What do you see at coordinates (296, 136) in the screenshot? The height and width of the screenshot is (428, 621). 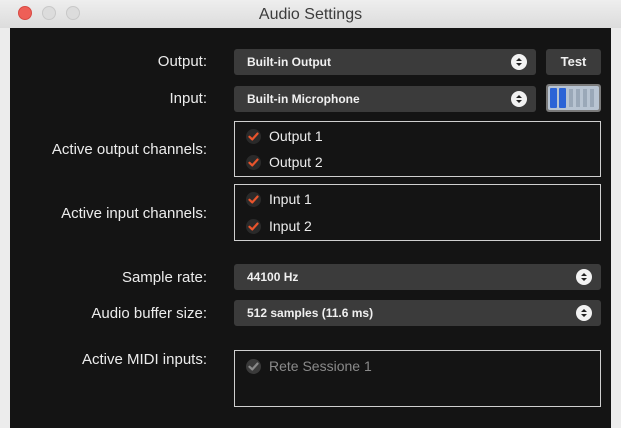 I see `output-channel-label: Output 1` at bounding box center [296, 136].